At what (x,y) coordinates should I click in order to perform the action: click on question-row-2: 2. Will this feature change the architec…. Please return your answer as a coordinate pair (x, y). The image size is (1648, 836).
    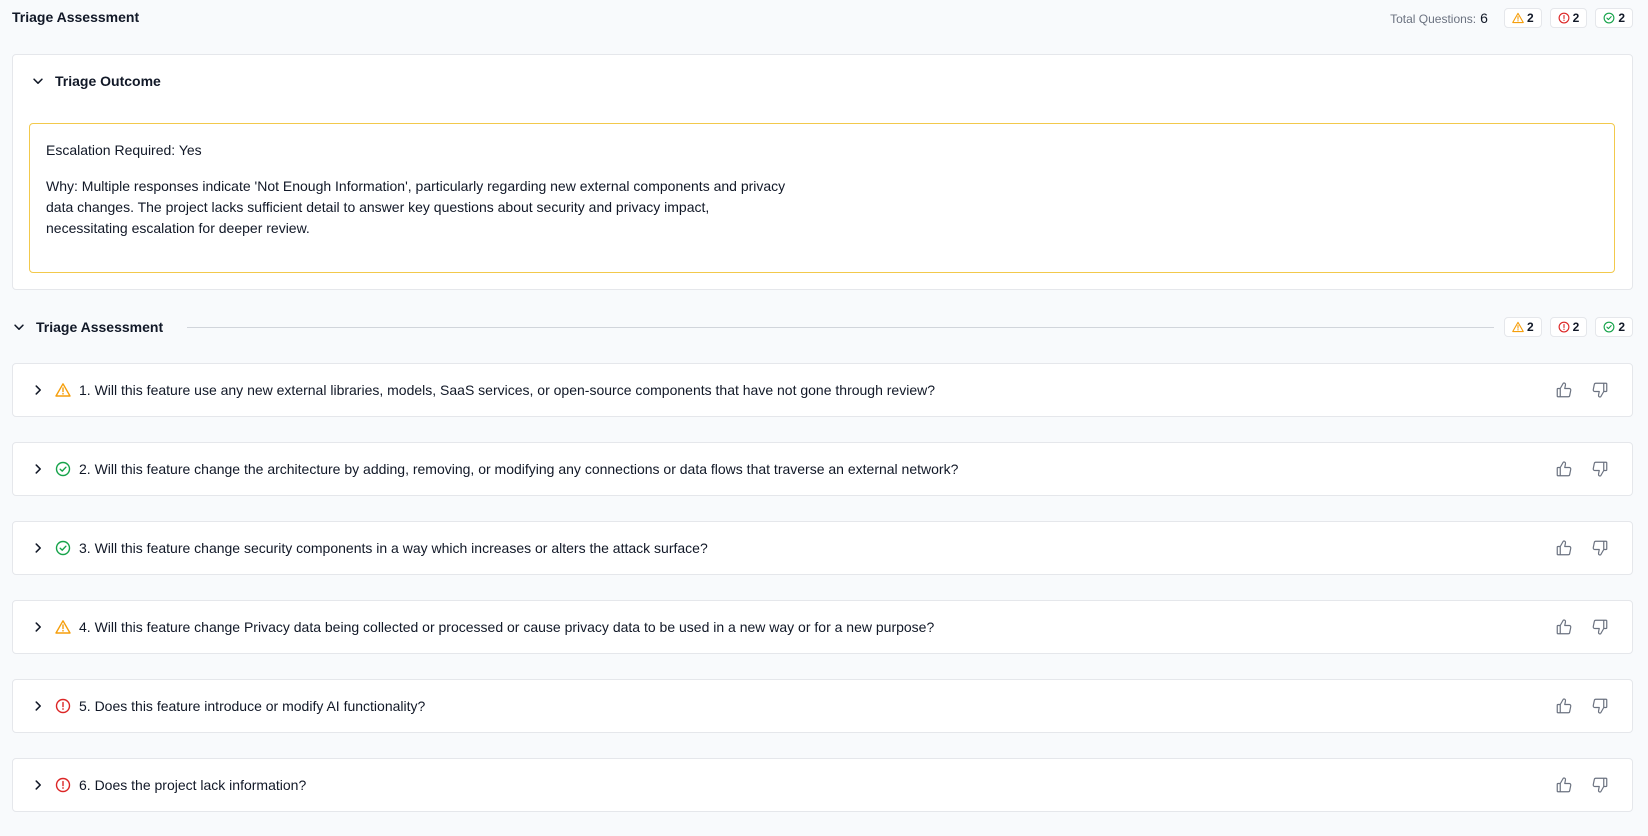
    Looking at the image, I should click on (822, 469).